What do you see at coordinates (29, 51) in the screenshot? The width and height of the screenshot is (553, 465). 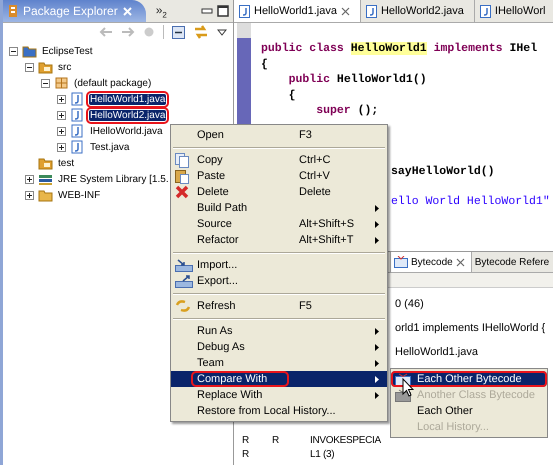 I see `project-folder-icon` at bounding box center [29, 51].